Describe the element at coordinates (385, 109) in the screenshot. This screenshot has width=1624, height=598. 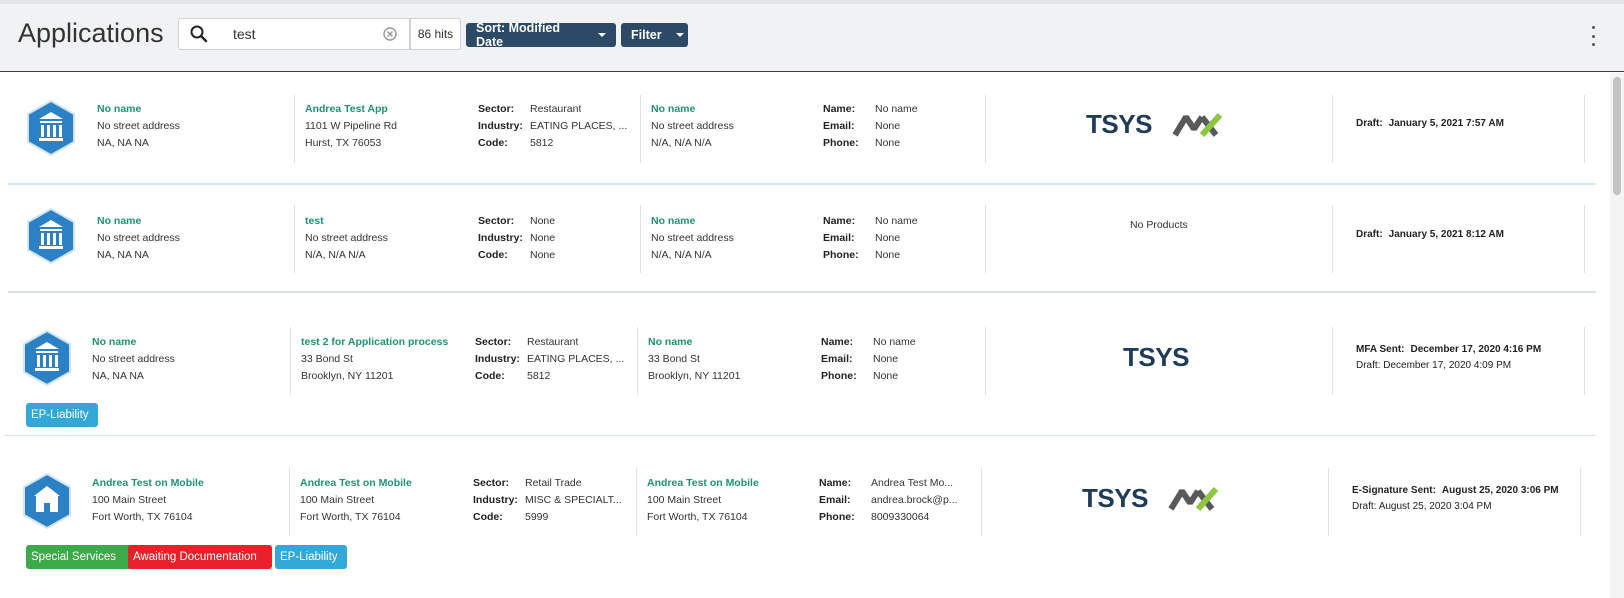
I see `application-name: Andrea Test App` at that location.